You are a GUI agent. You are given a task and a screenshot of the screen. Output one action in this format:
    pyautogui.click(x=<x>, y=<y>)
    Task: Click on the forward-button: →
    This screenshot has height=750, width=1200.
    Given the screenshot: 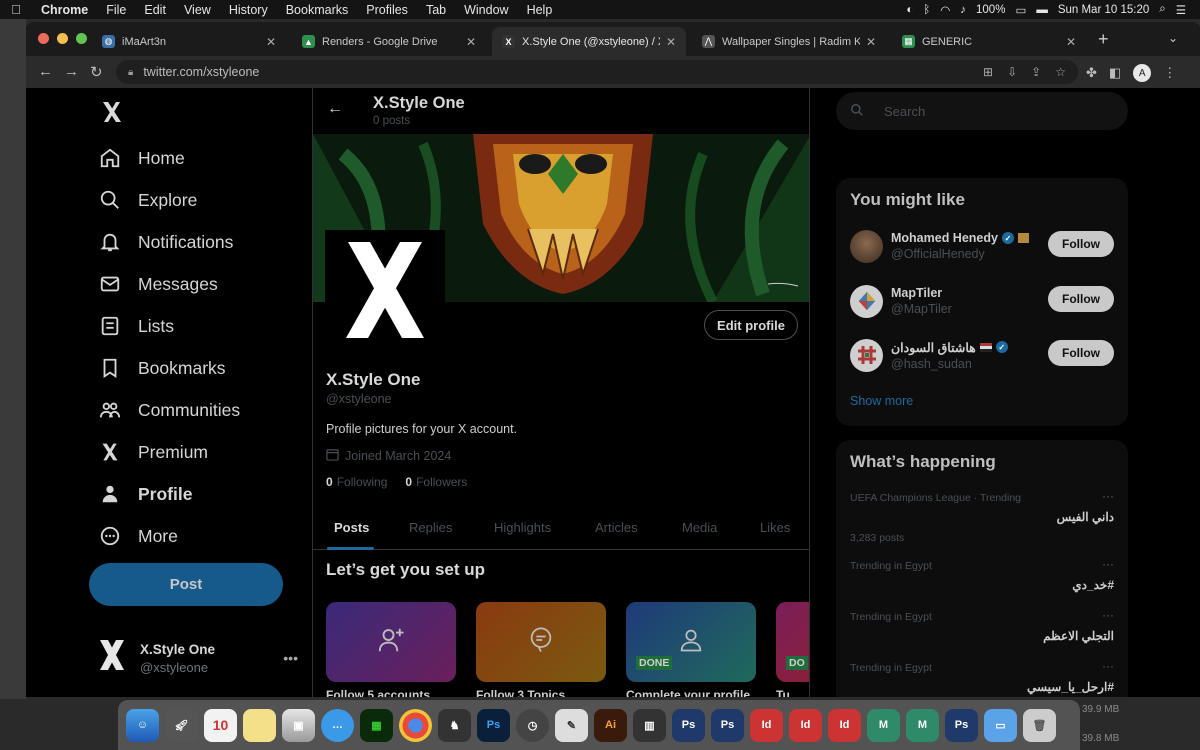 What is the action you would take?
    pyautogui.click(x=71, y=71)
    